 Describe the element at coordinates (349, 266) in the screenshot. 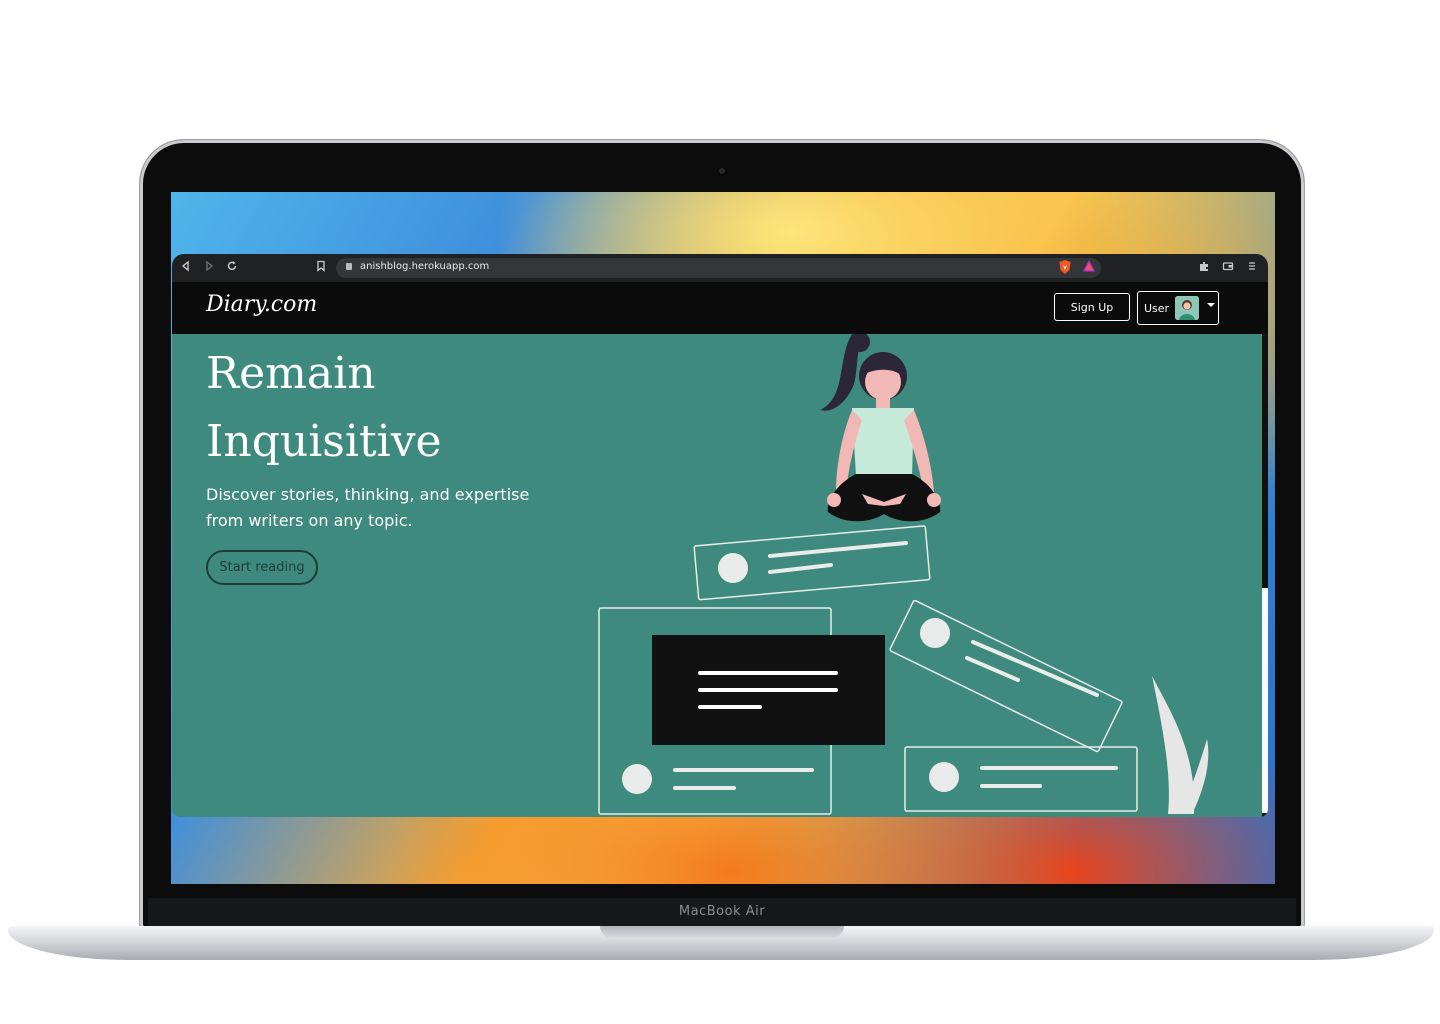

I see `lock-icon` at that location.